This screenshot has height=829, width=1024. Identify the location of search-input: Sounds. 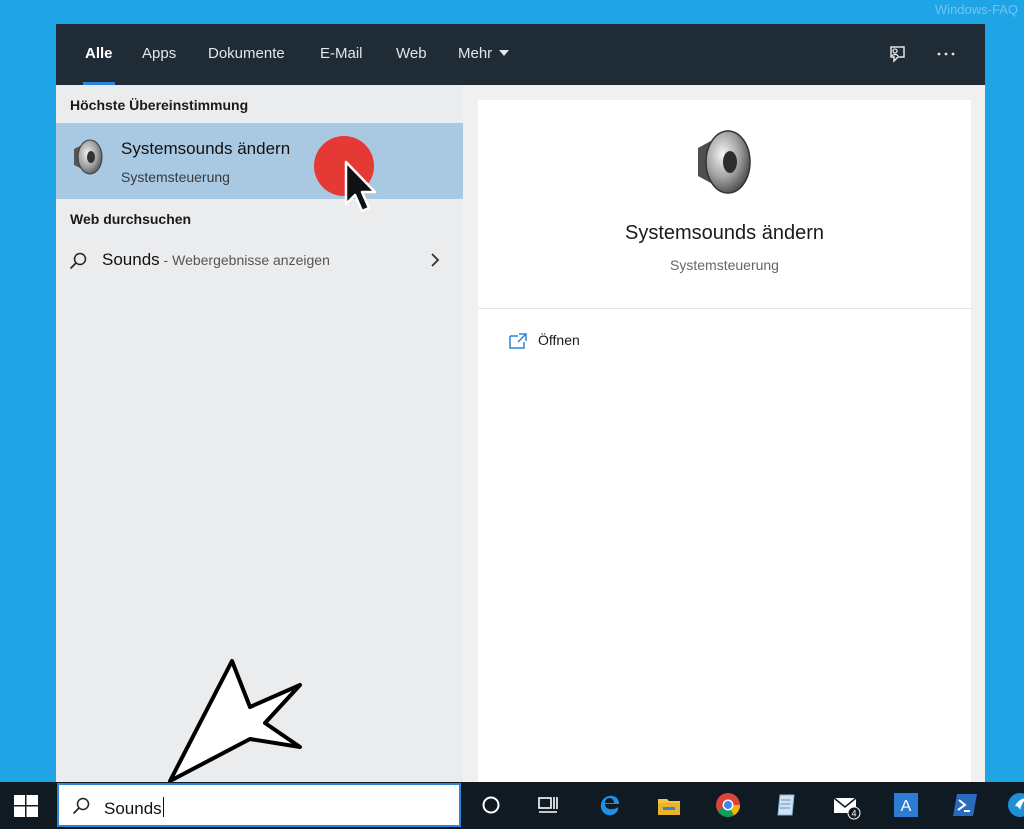
(134, 808).